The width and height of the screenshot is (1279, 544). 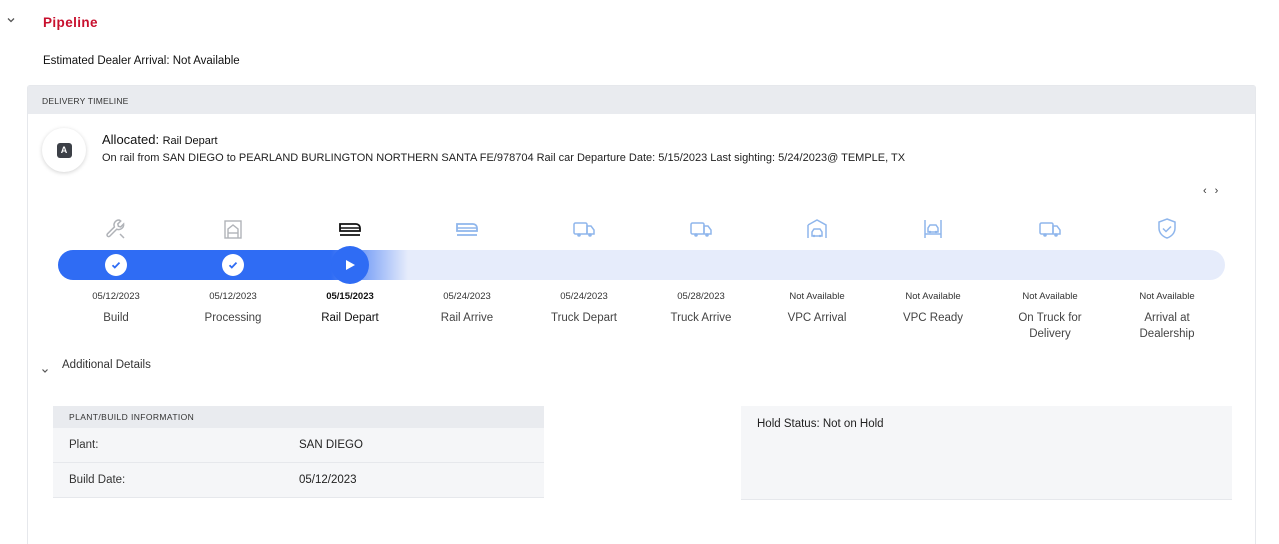 What do you see at coordinates (1217, 191) in the screenshot?
I see `pager-next-button: ›` at bounding box center [1217, 191].